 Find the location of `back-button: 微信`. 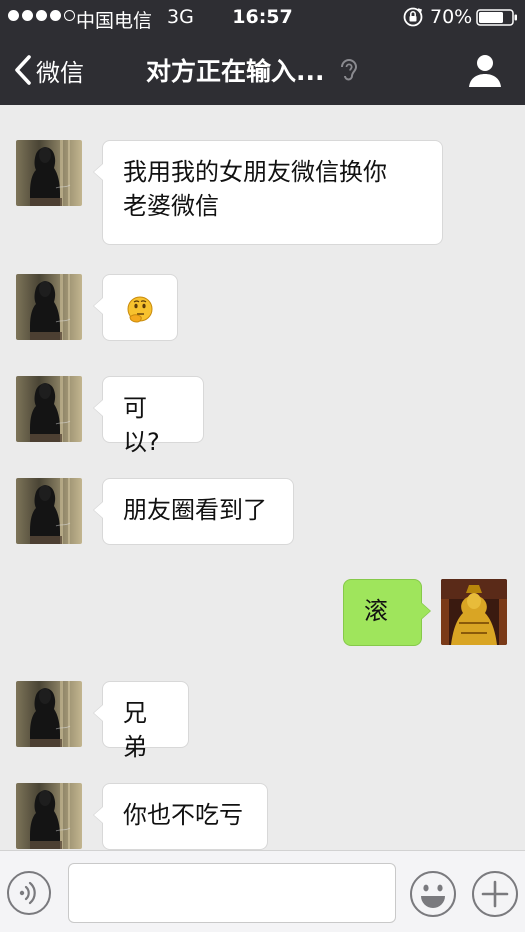

back-button: 微信 is located at coordinates (48, 70).